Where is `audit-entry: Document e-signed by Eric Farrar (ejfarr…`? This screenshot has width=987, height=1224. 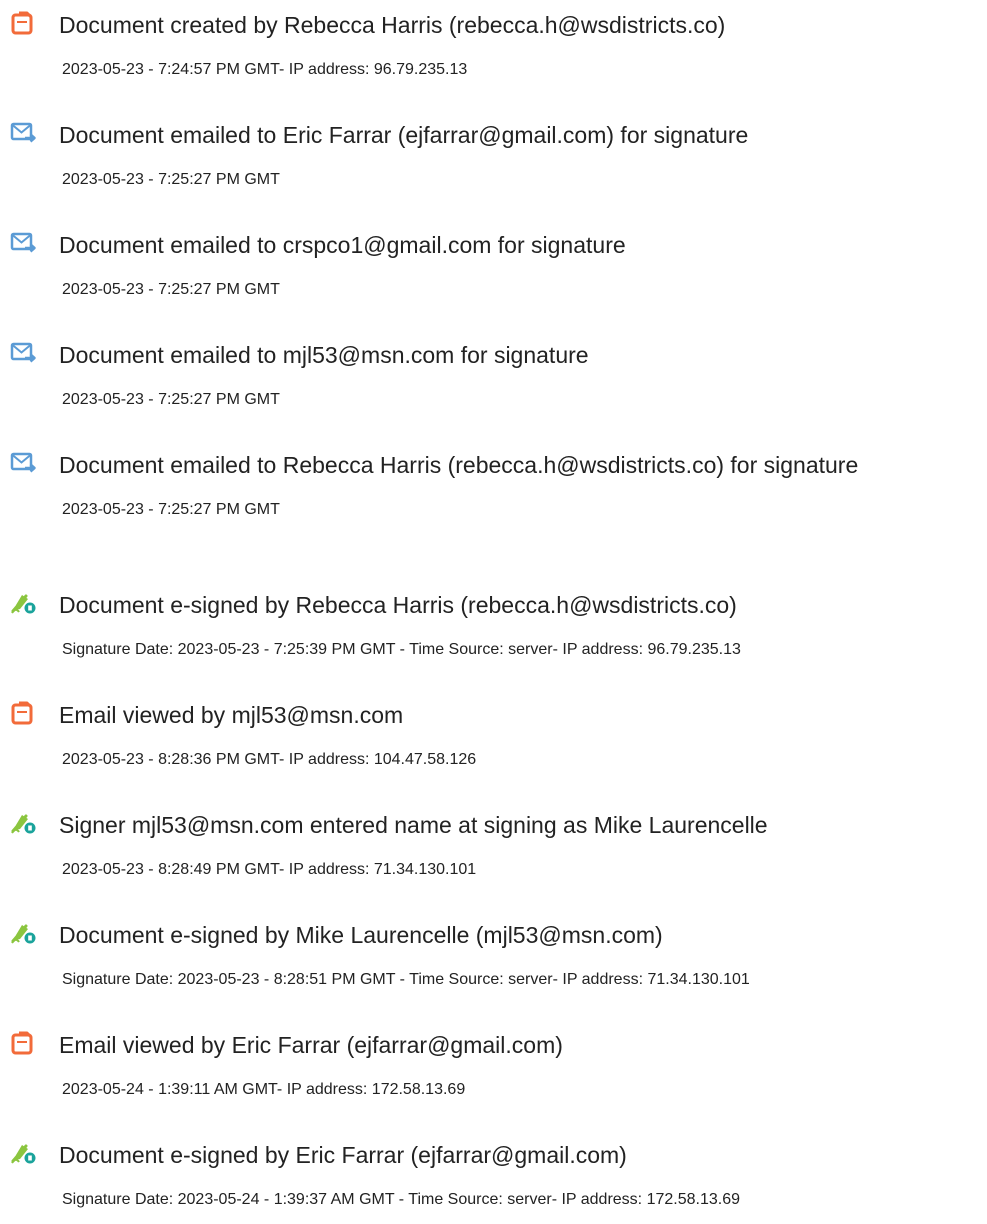
audit-entry: Document e-signed by Eric Farrar (ejfarr… is located at coordinates (498, 1170).